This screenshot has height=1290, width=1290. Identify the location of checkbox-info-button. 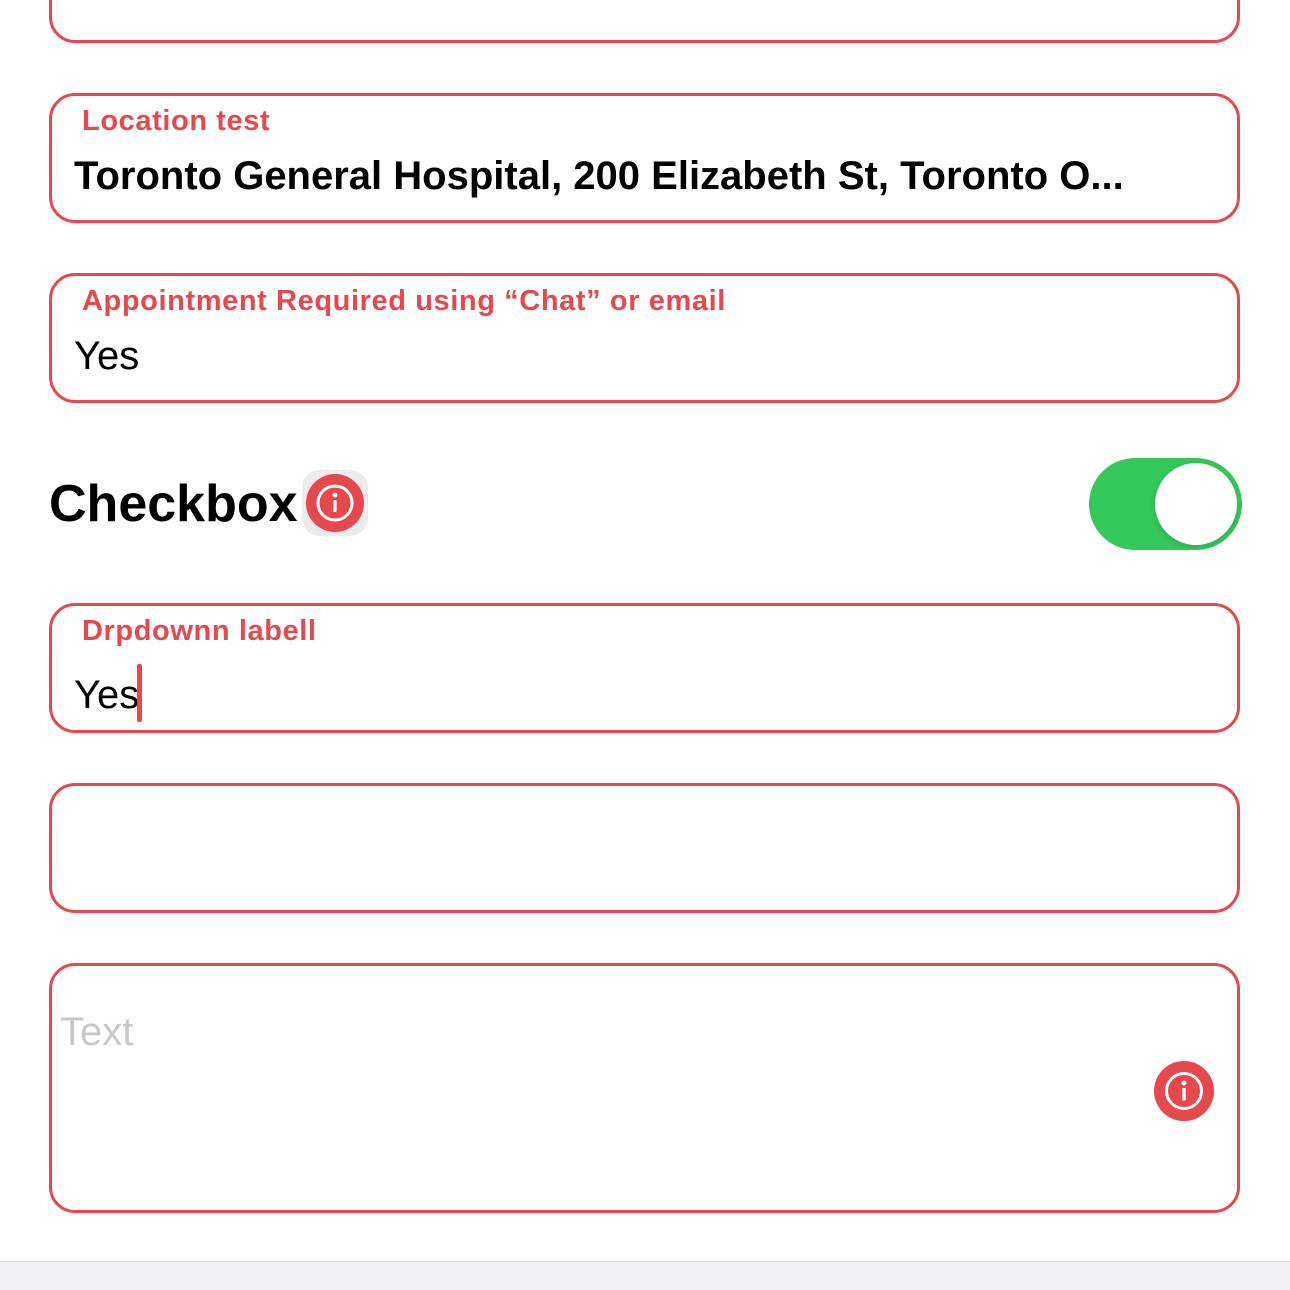
(335, 503).